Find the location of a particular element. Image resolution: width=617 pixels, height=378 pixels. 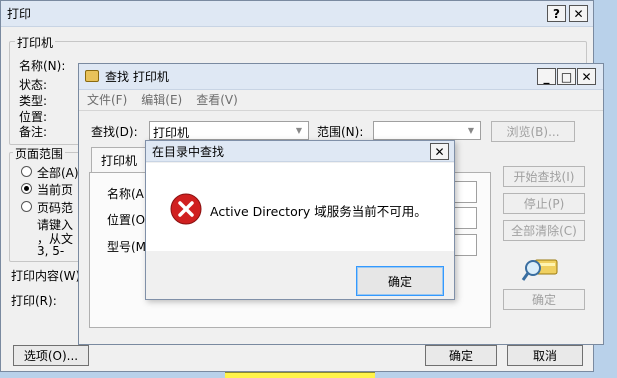

close-button: ✕ is located at coordinates (578, 13).